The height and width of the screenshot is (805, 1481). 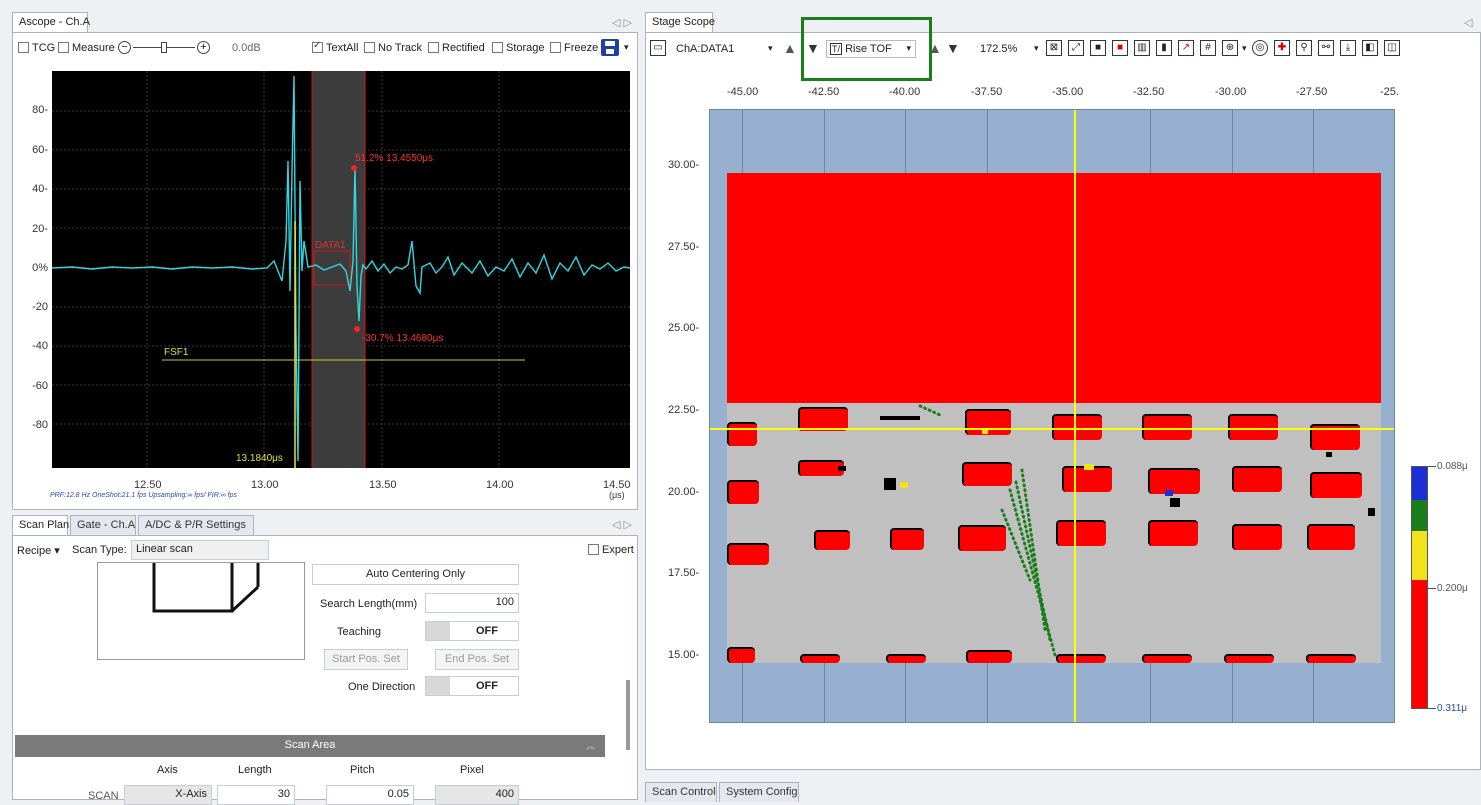 What do you see at coordinates (684, 573) in the screenshot?
I see `y-tick: 17.50-` at bounding box center [684, 573].